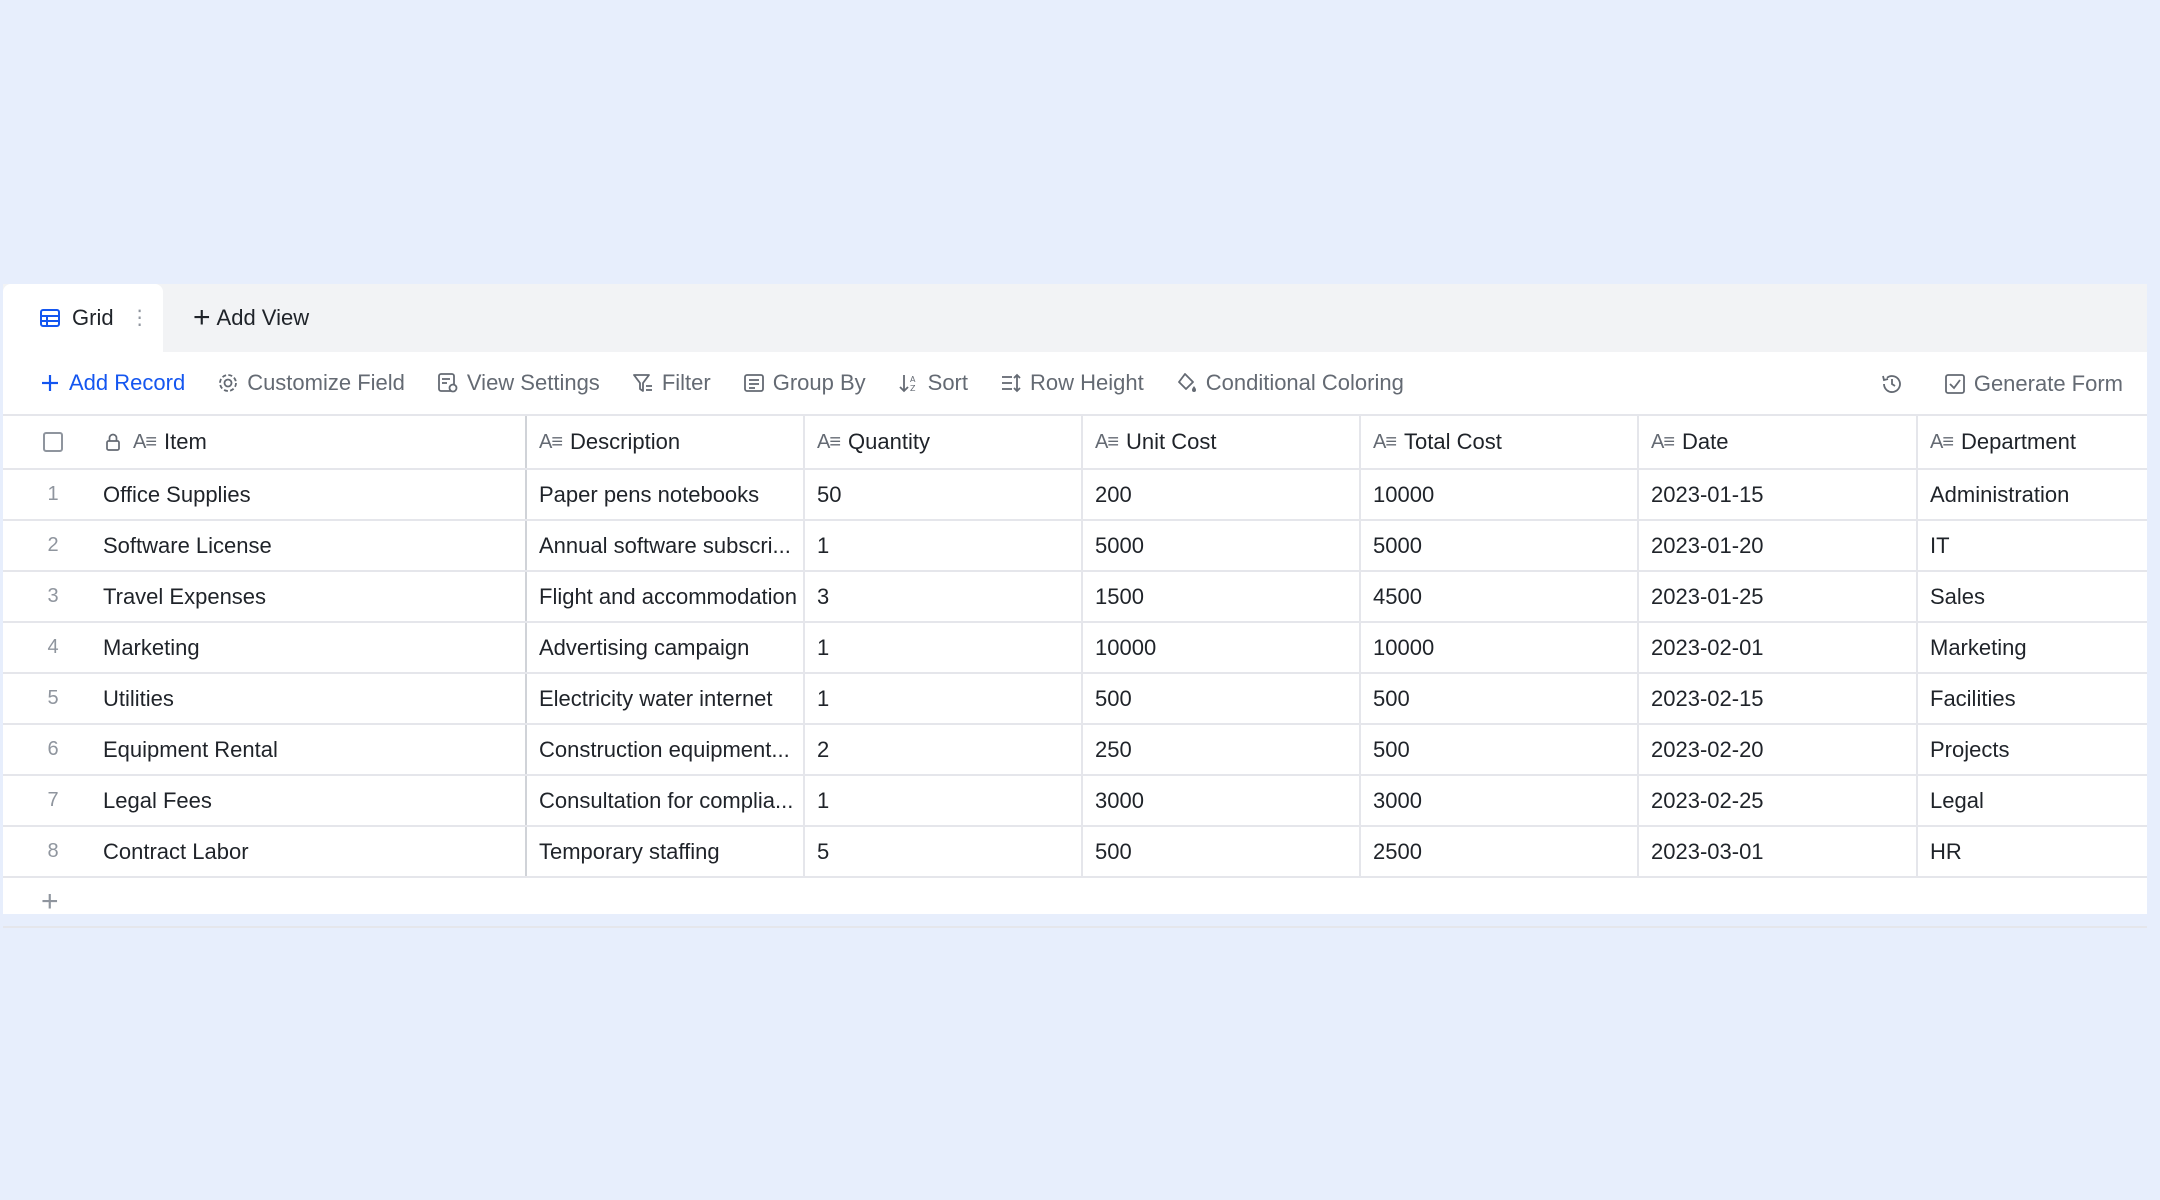  I want to click on cell-date: 2023-02-20, so click(1778, 749).